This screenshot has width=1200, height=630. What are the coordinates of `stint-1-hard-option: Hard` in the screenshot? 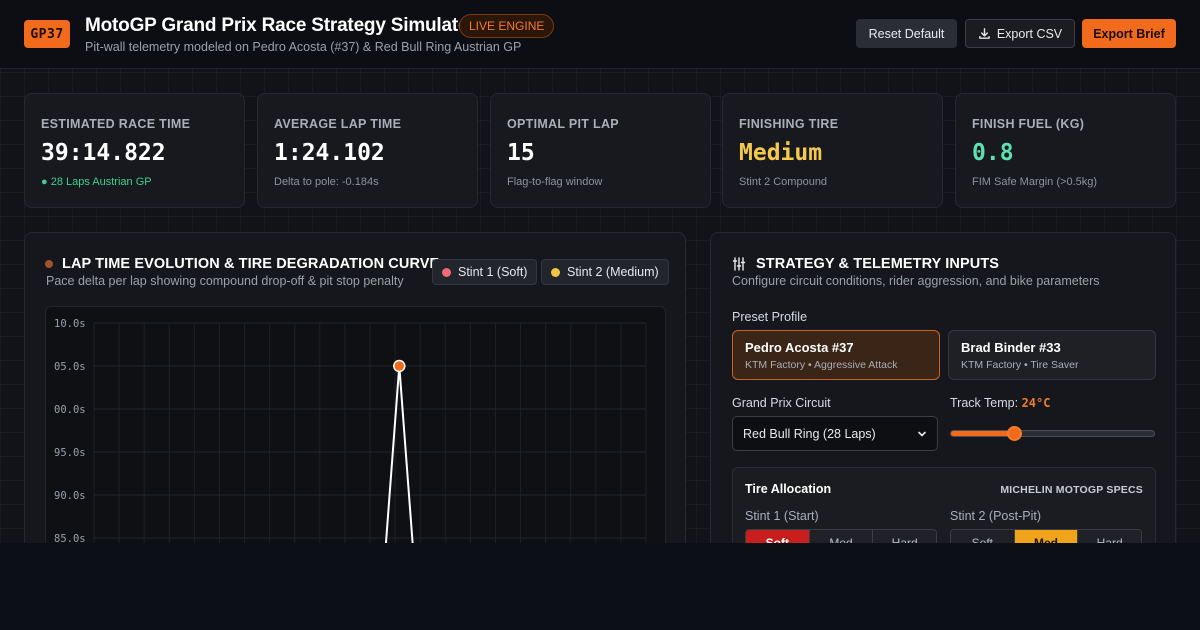 It's located at (904, 536).